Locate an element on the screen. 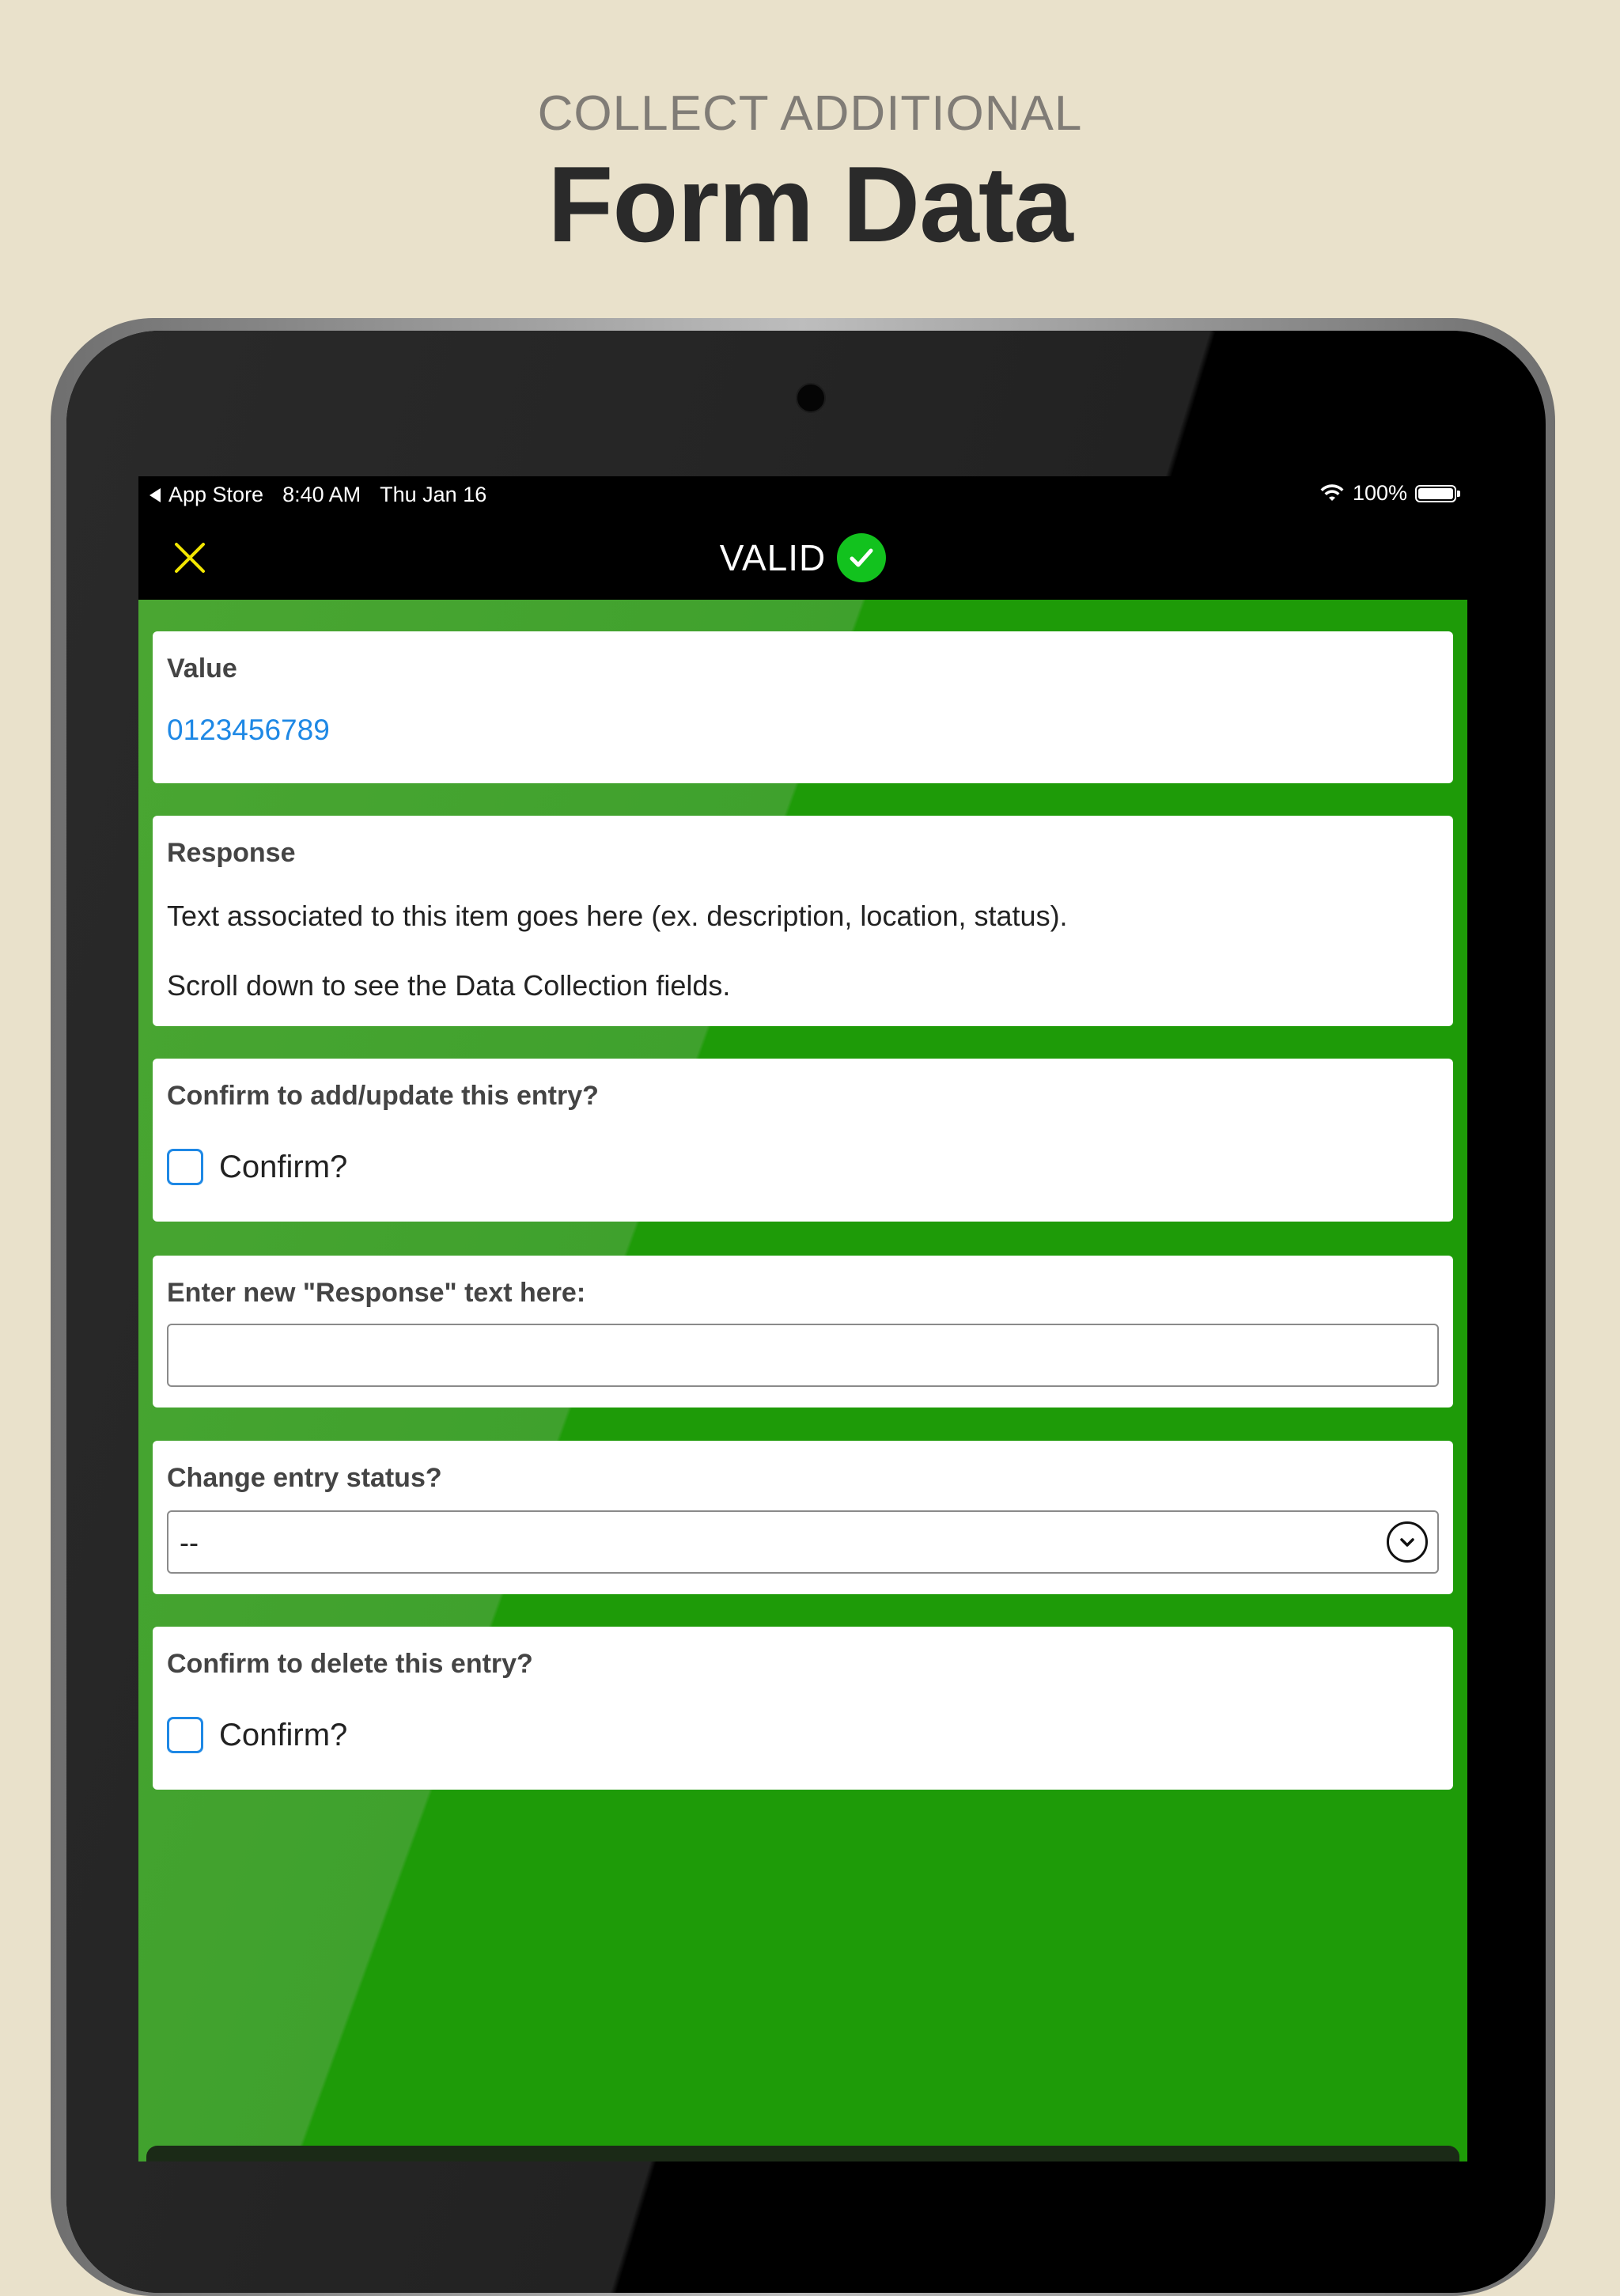  wifi-icon is located at coordinates (1332, 492).